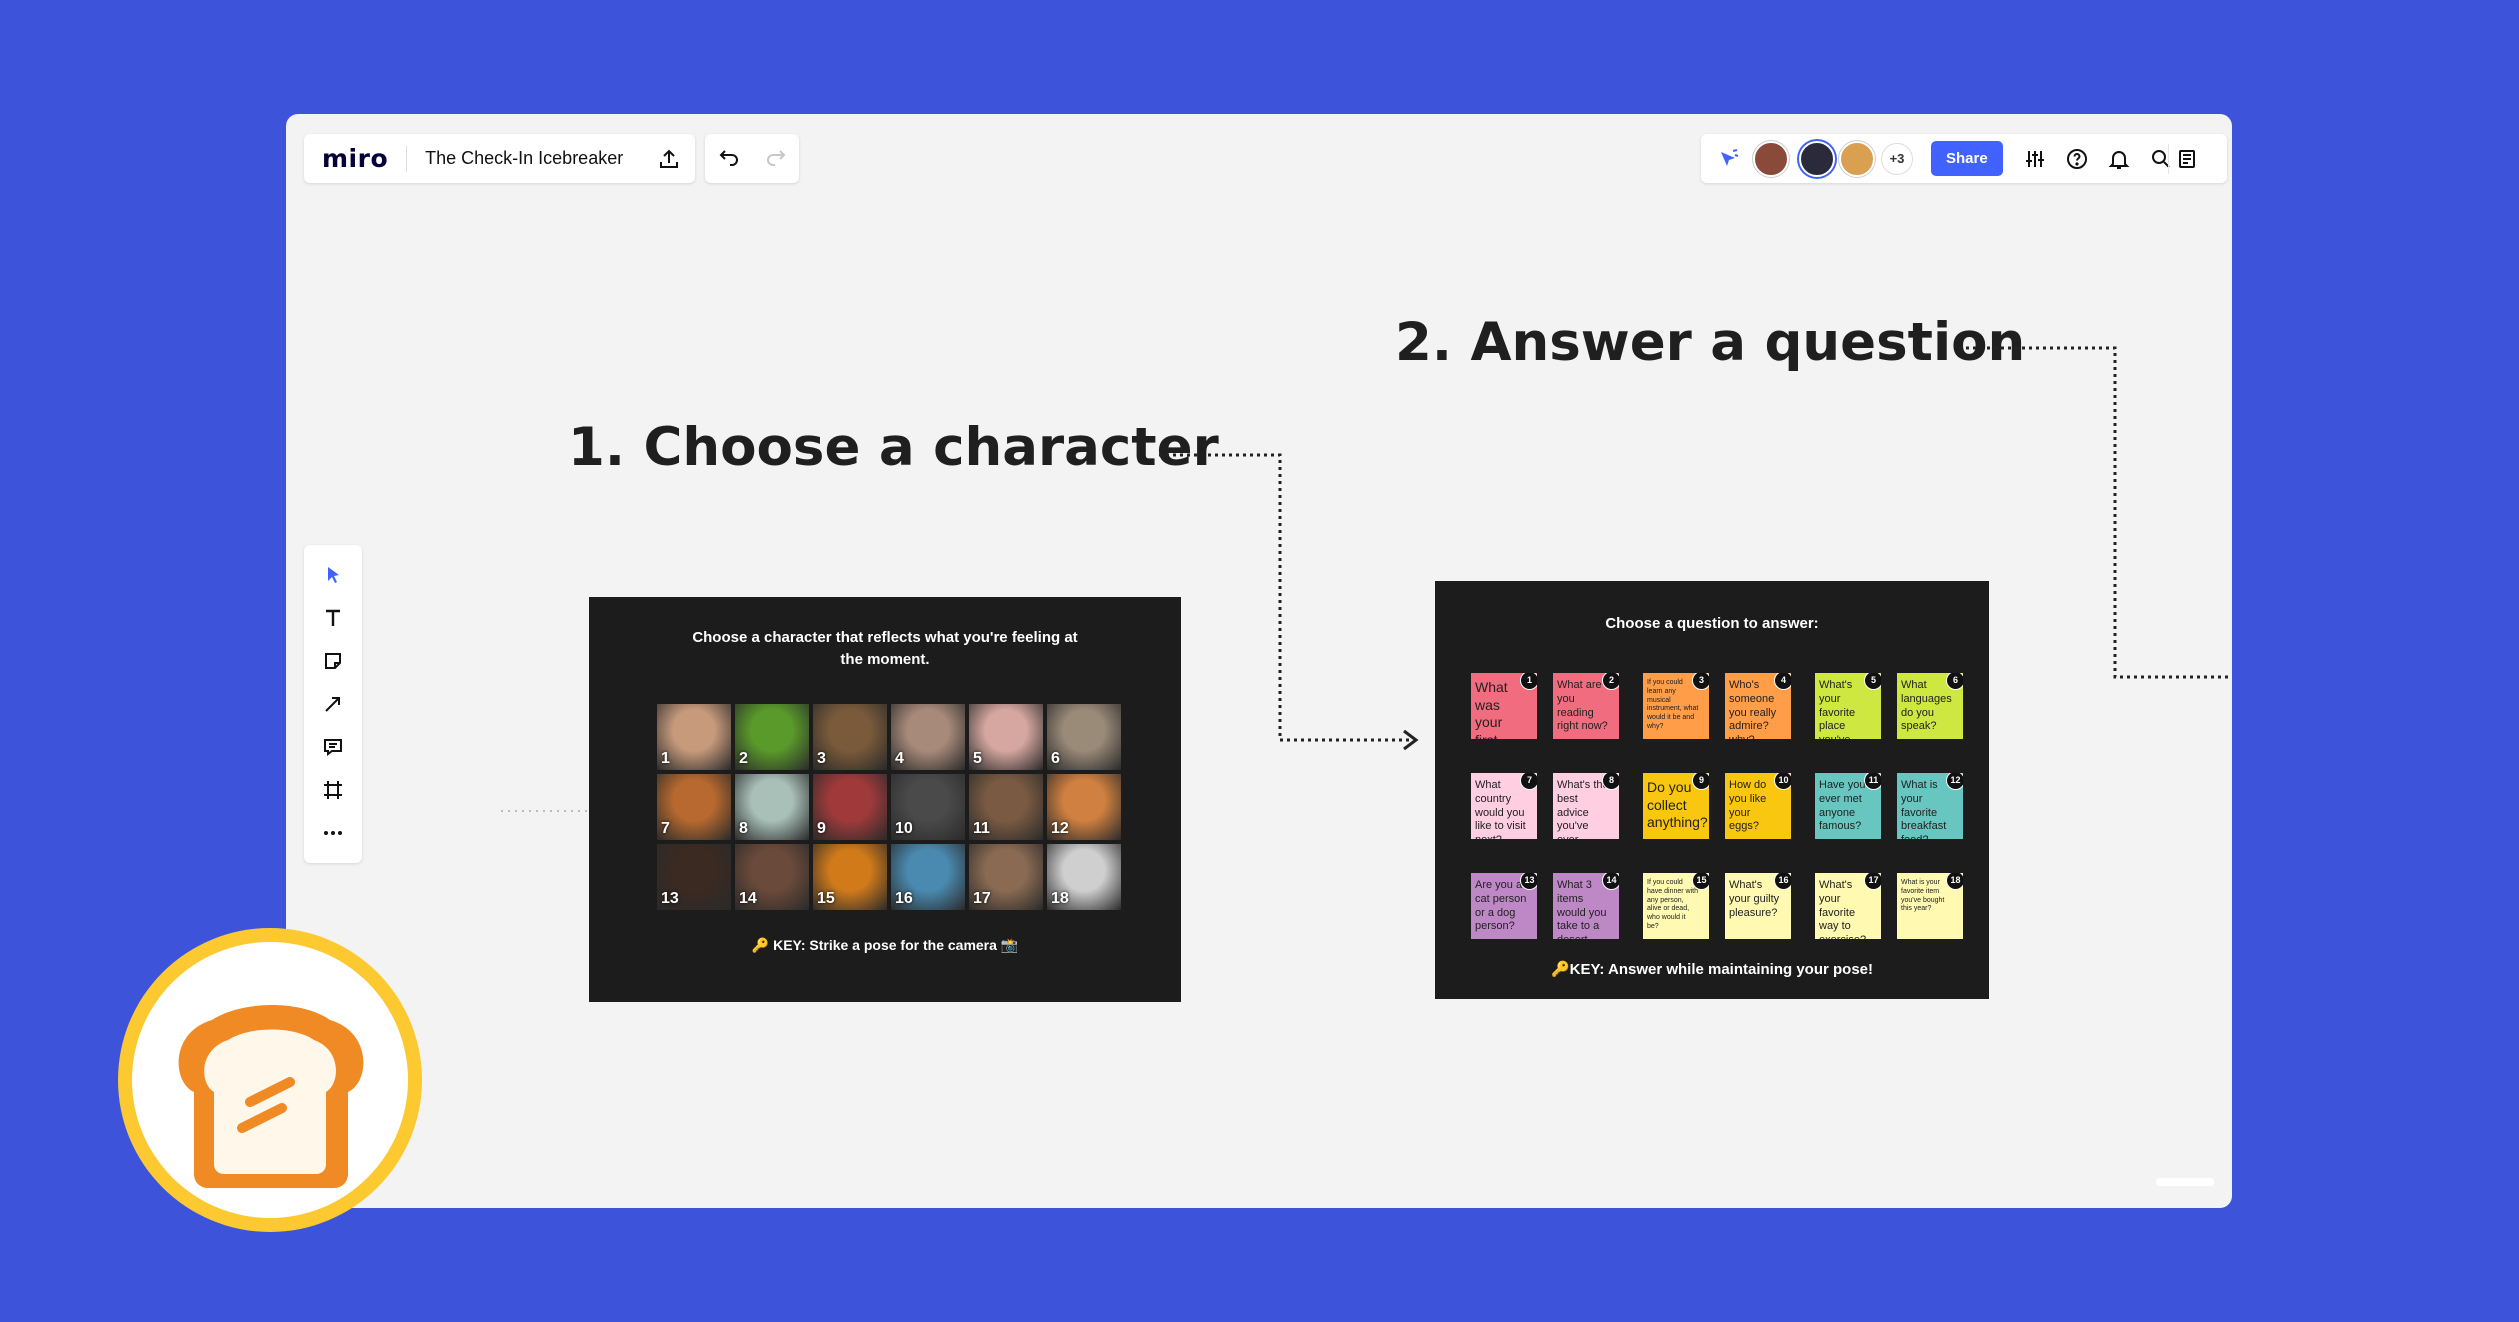 Image resolution: width=2519 pixels, height=1322 pixels. Describe the element at coordinates (899, 758) in the screenshot. I see `character-number: 4` at that location.